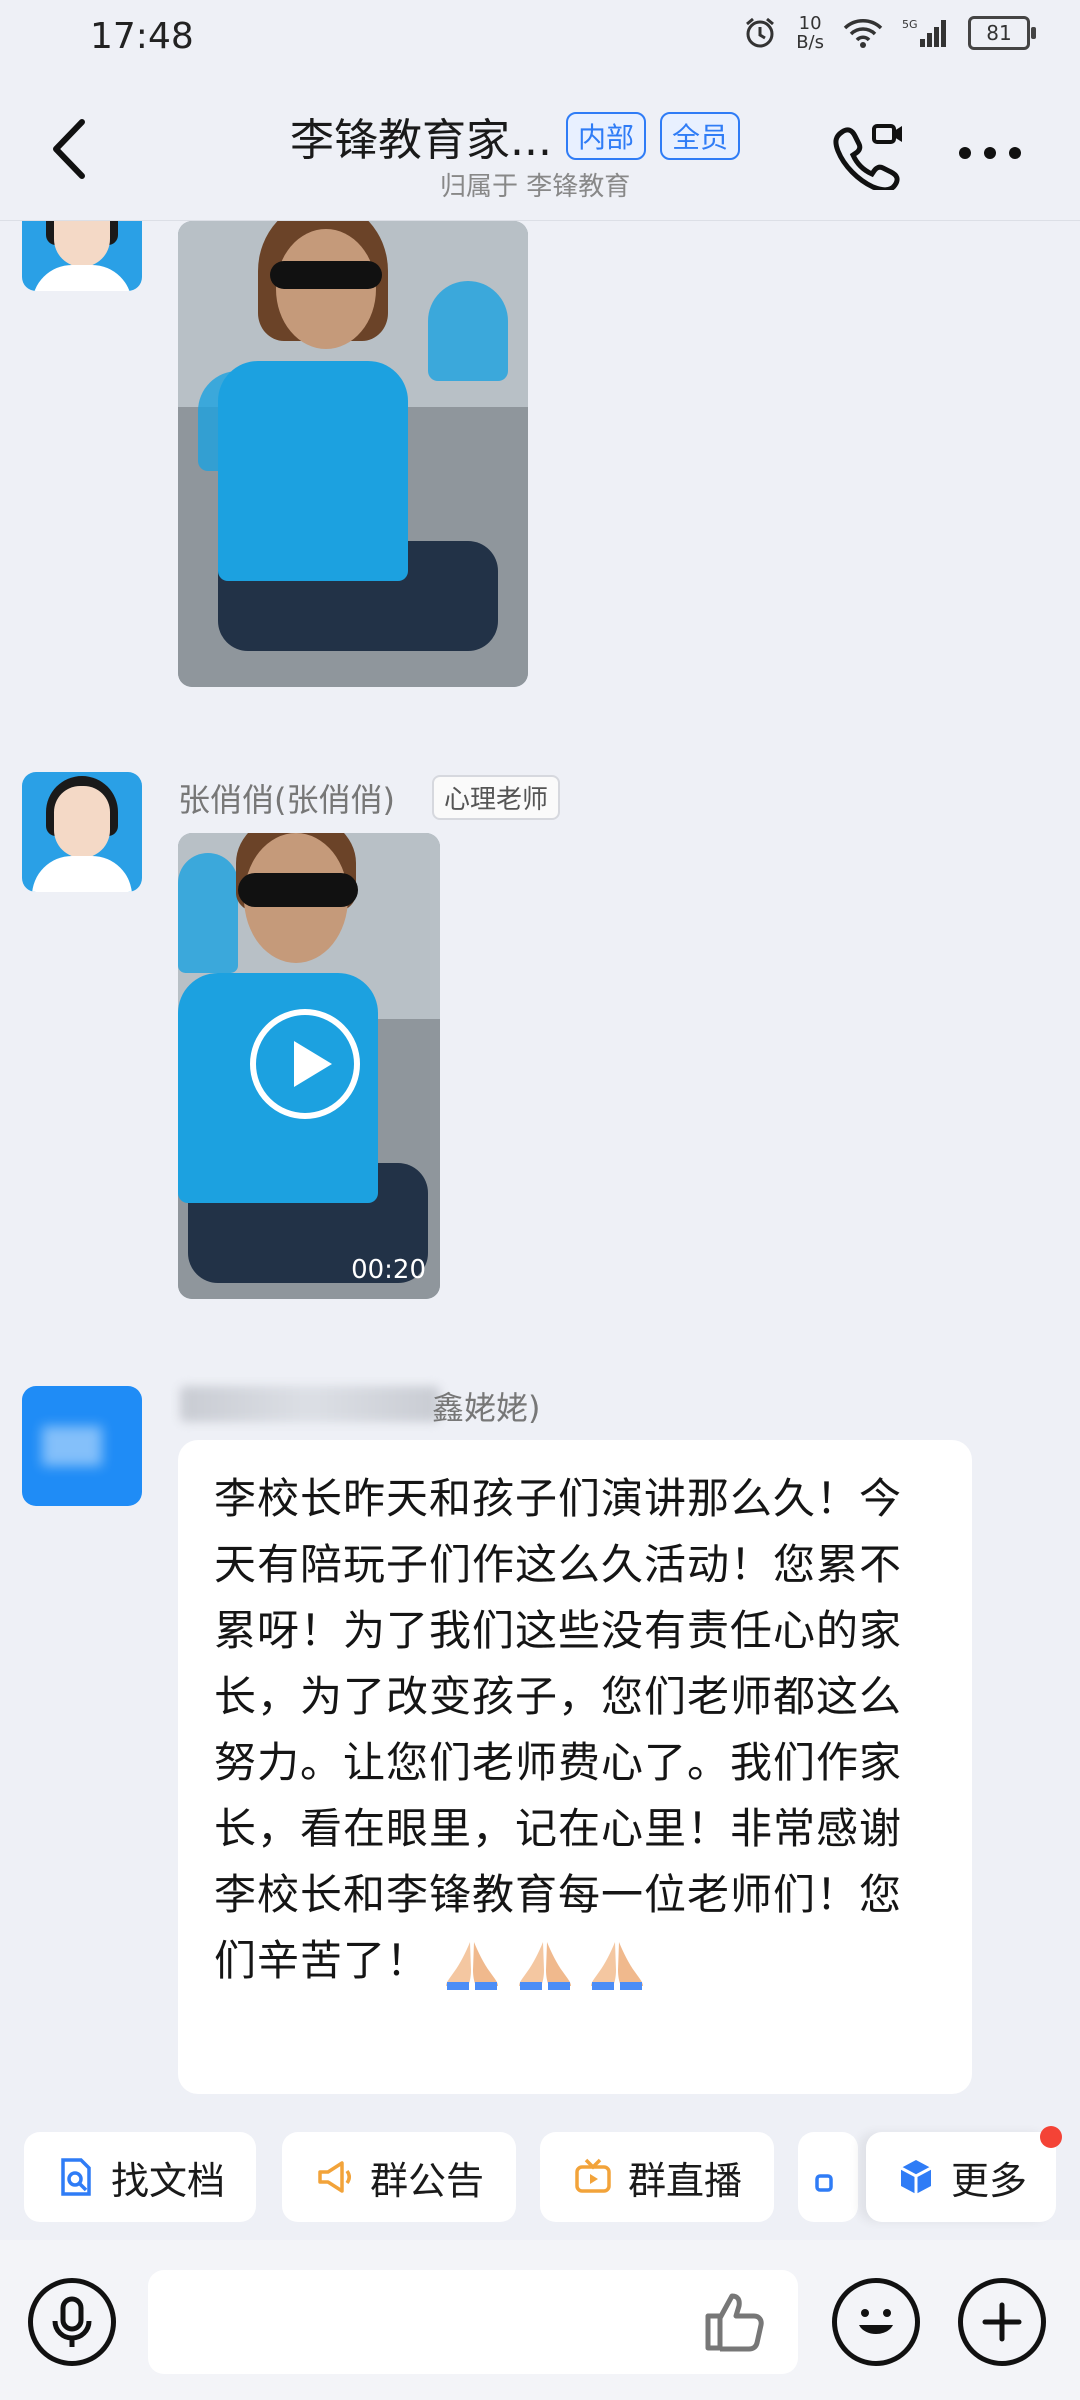 This screenshot has width=1080, height=2400. I want to click on play-icon, so click(305, 1064).